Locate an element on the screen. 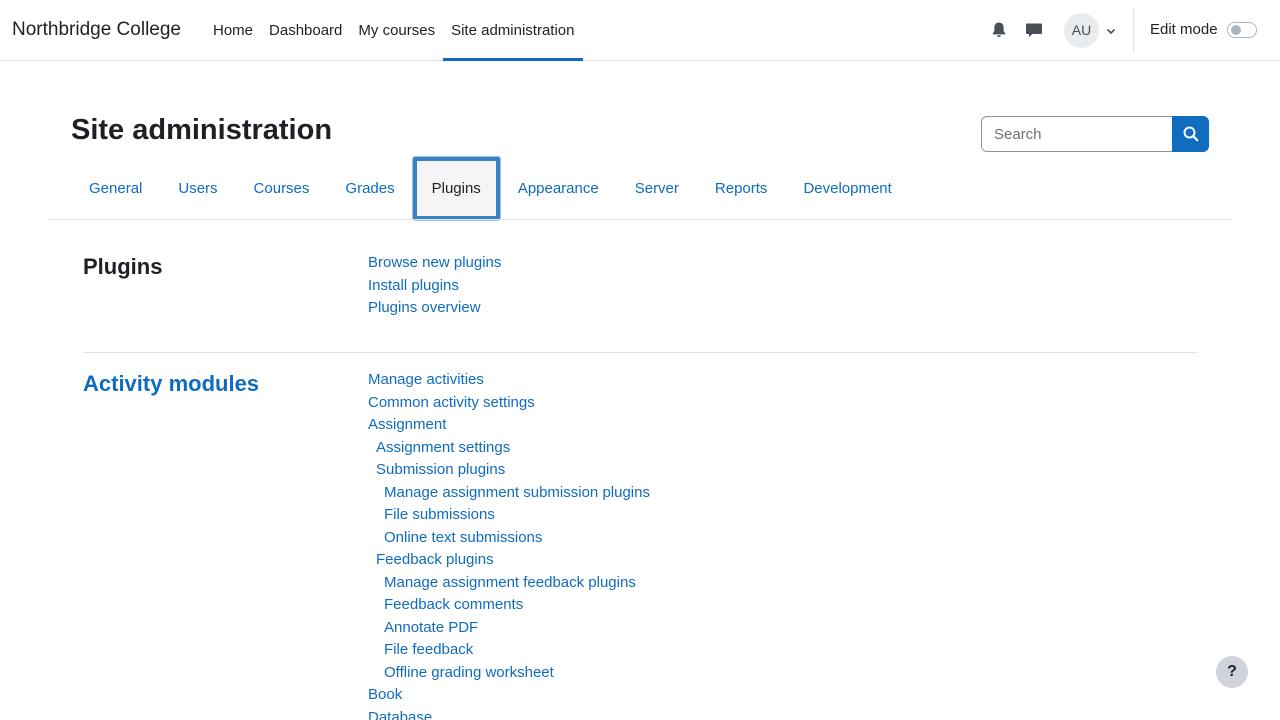  nav-my-courses: My courses is located at coordinates (396, 30).